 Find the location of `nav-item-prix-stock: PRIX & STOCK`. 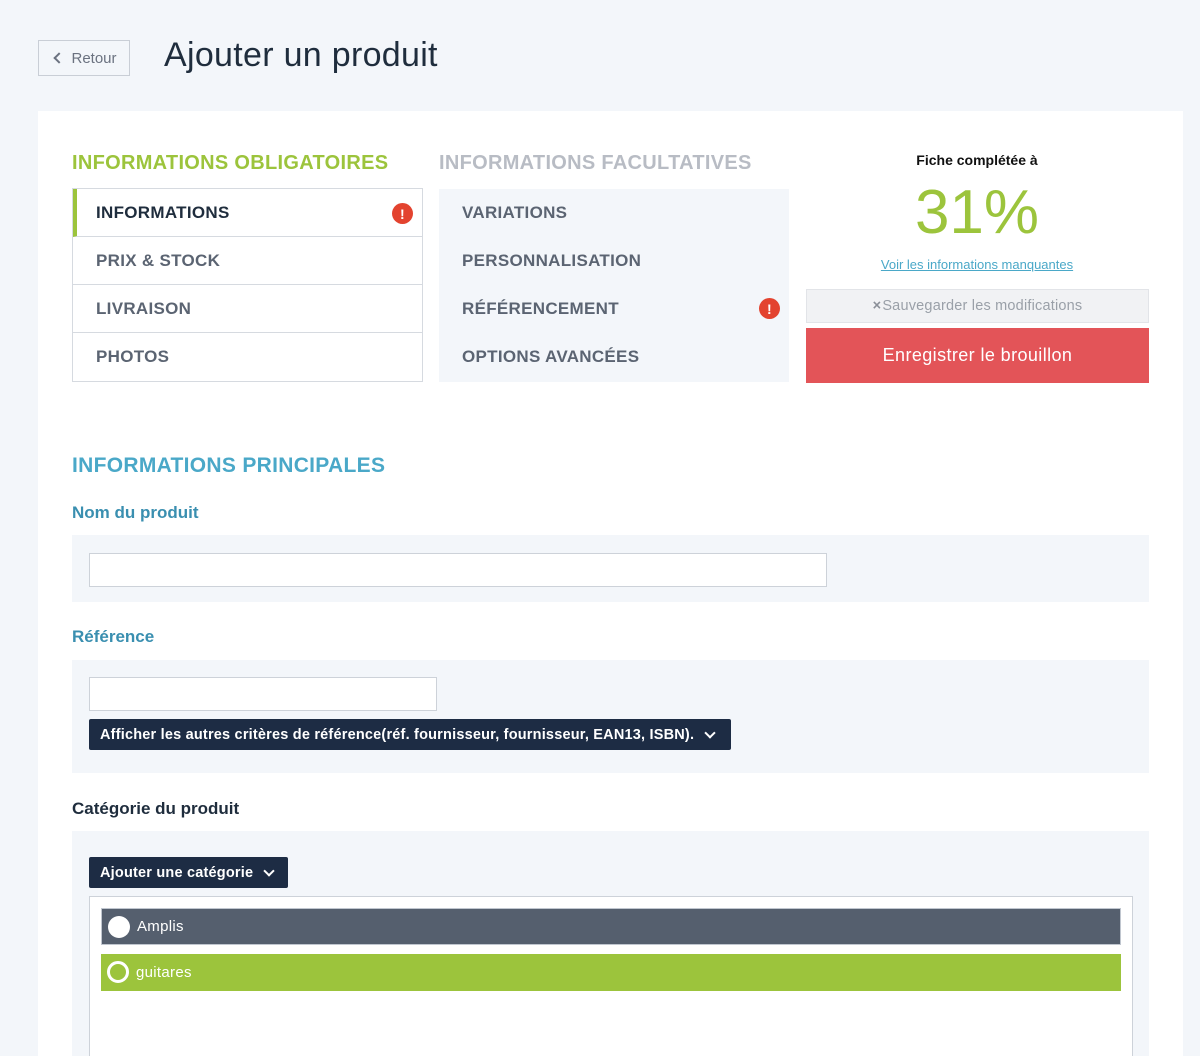

nav-item-prix-stock: PRIX & STOCK is located at coordinates (247, 261).